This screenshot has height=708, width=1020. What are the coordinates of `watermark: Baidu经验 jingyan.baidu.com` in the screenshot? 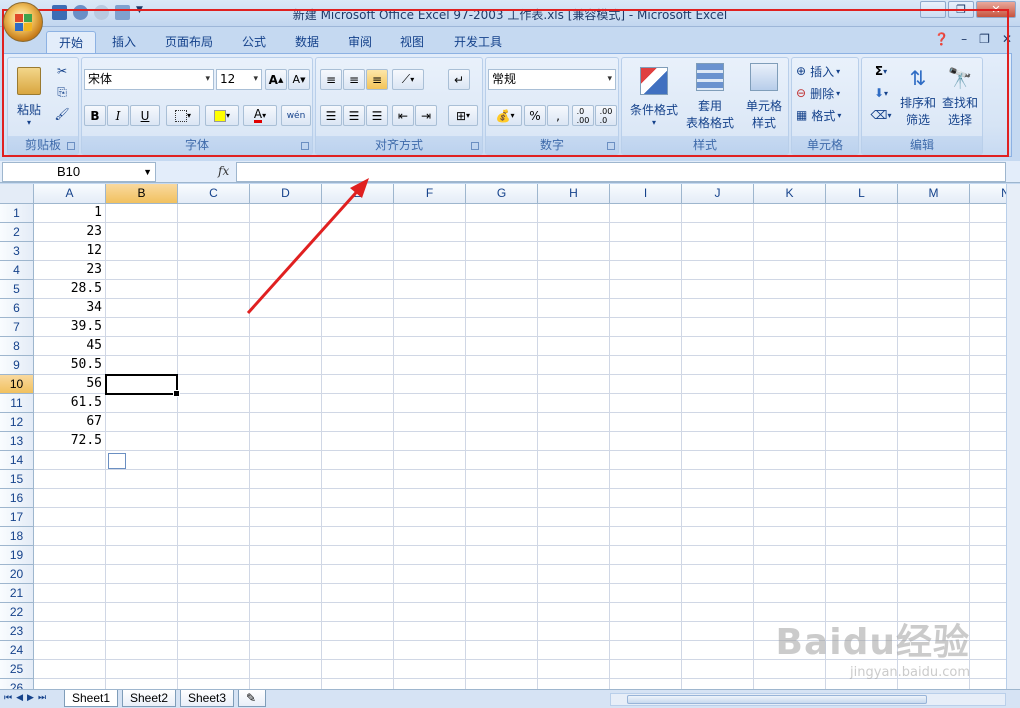 It's located at (873, 646).